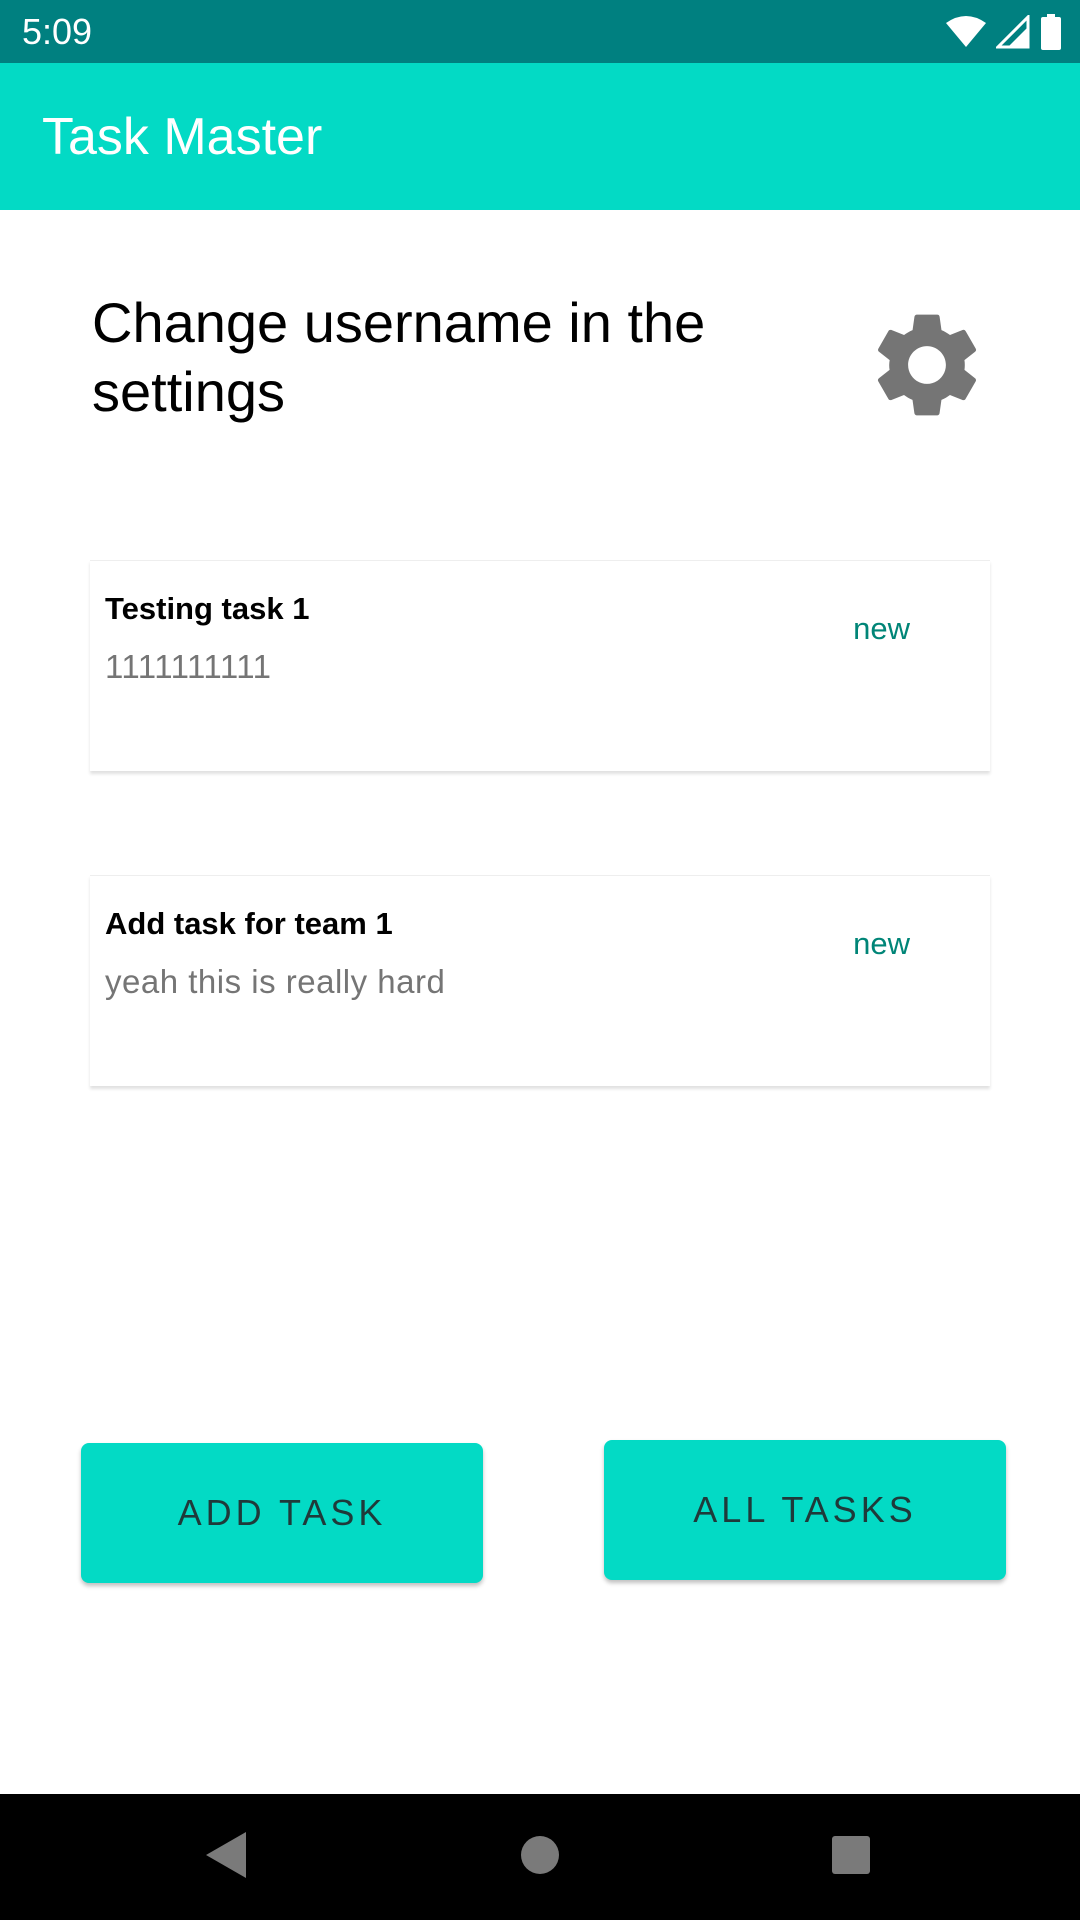 The image size is (1080, 1920). I want to click on back-icon, so click(225, 1857).